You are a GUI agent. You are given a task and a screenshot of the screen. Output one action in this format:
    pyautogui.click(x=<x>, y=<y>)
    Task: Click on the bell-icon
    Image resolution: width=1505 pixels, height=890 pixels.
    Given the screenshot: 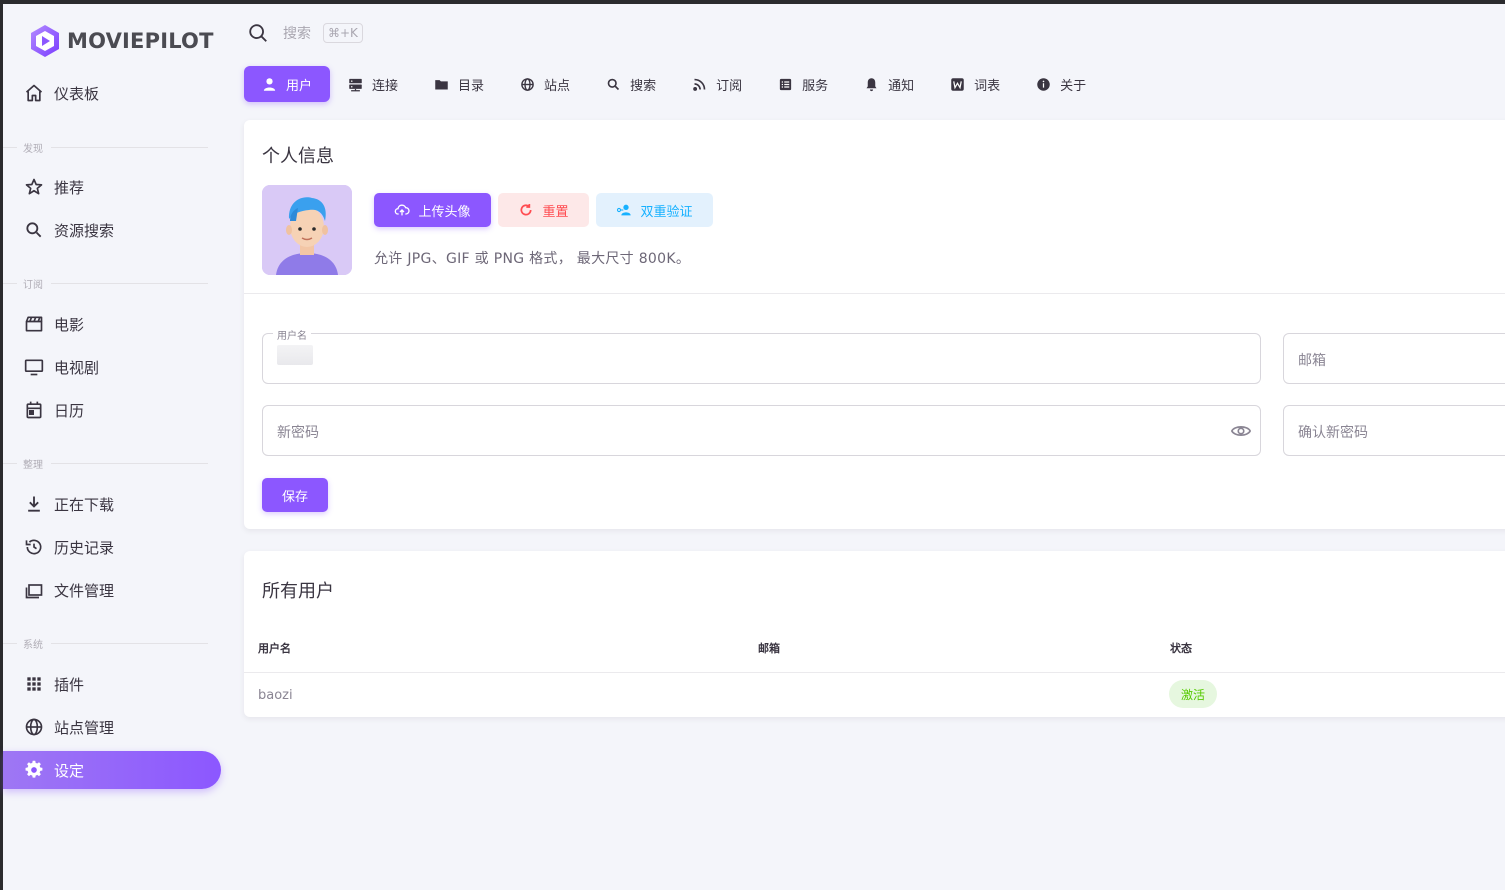 What is the action you would take?
    pyautogui.click(x=871, y=84)
    